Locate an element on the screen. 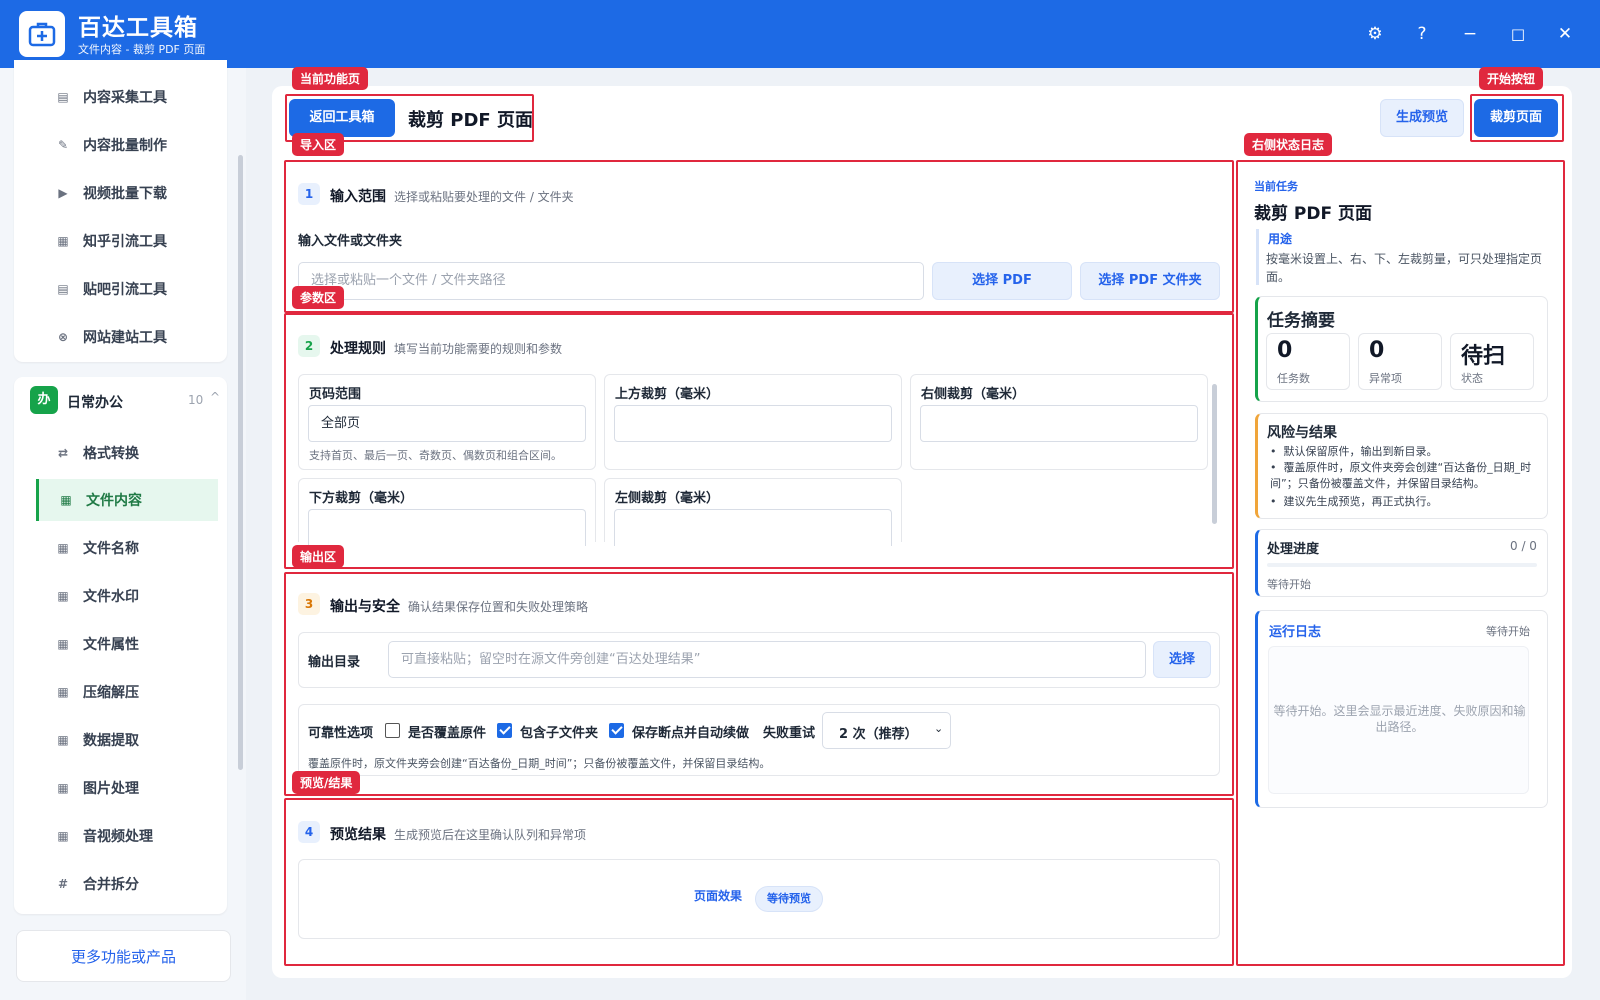  app-subtitle: 文件内容 - 裁剪 PDF 页面 is located at coordinates (142, 49).